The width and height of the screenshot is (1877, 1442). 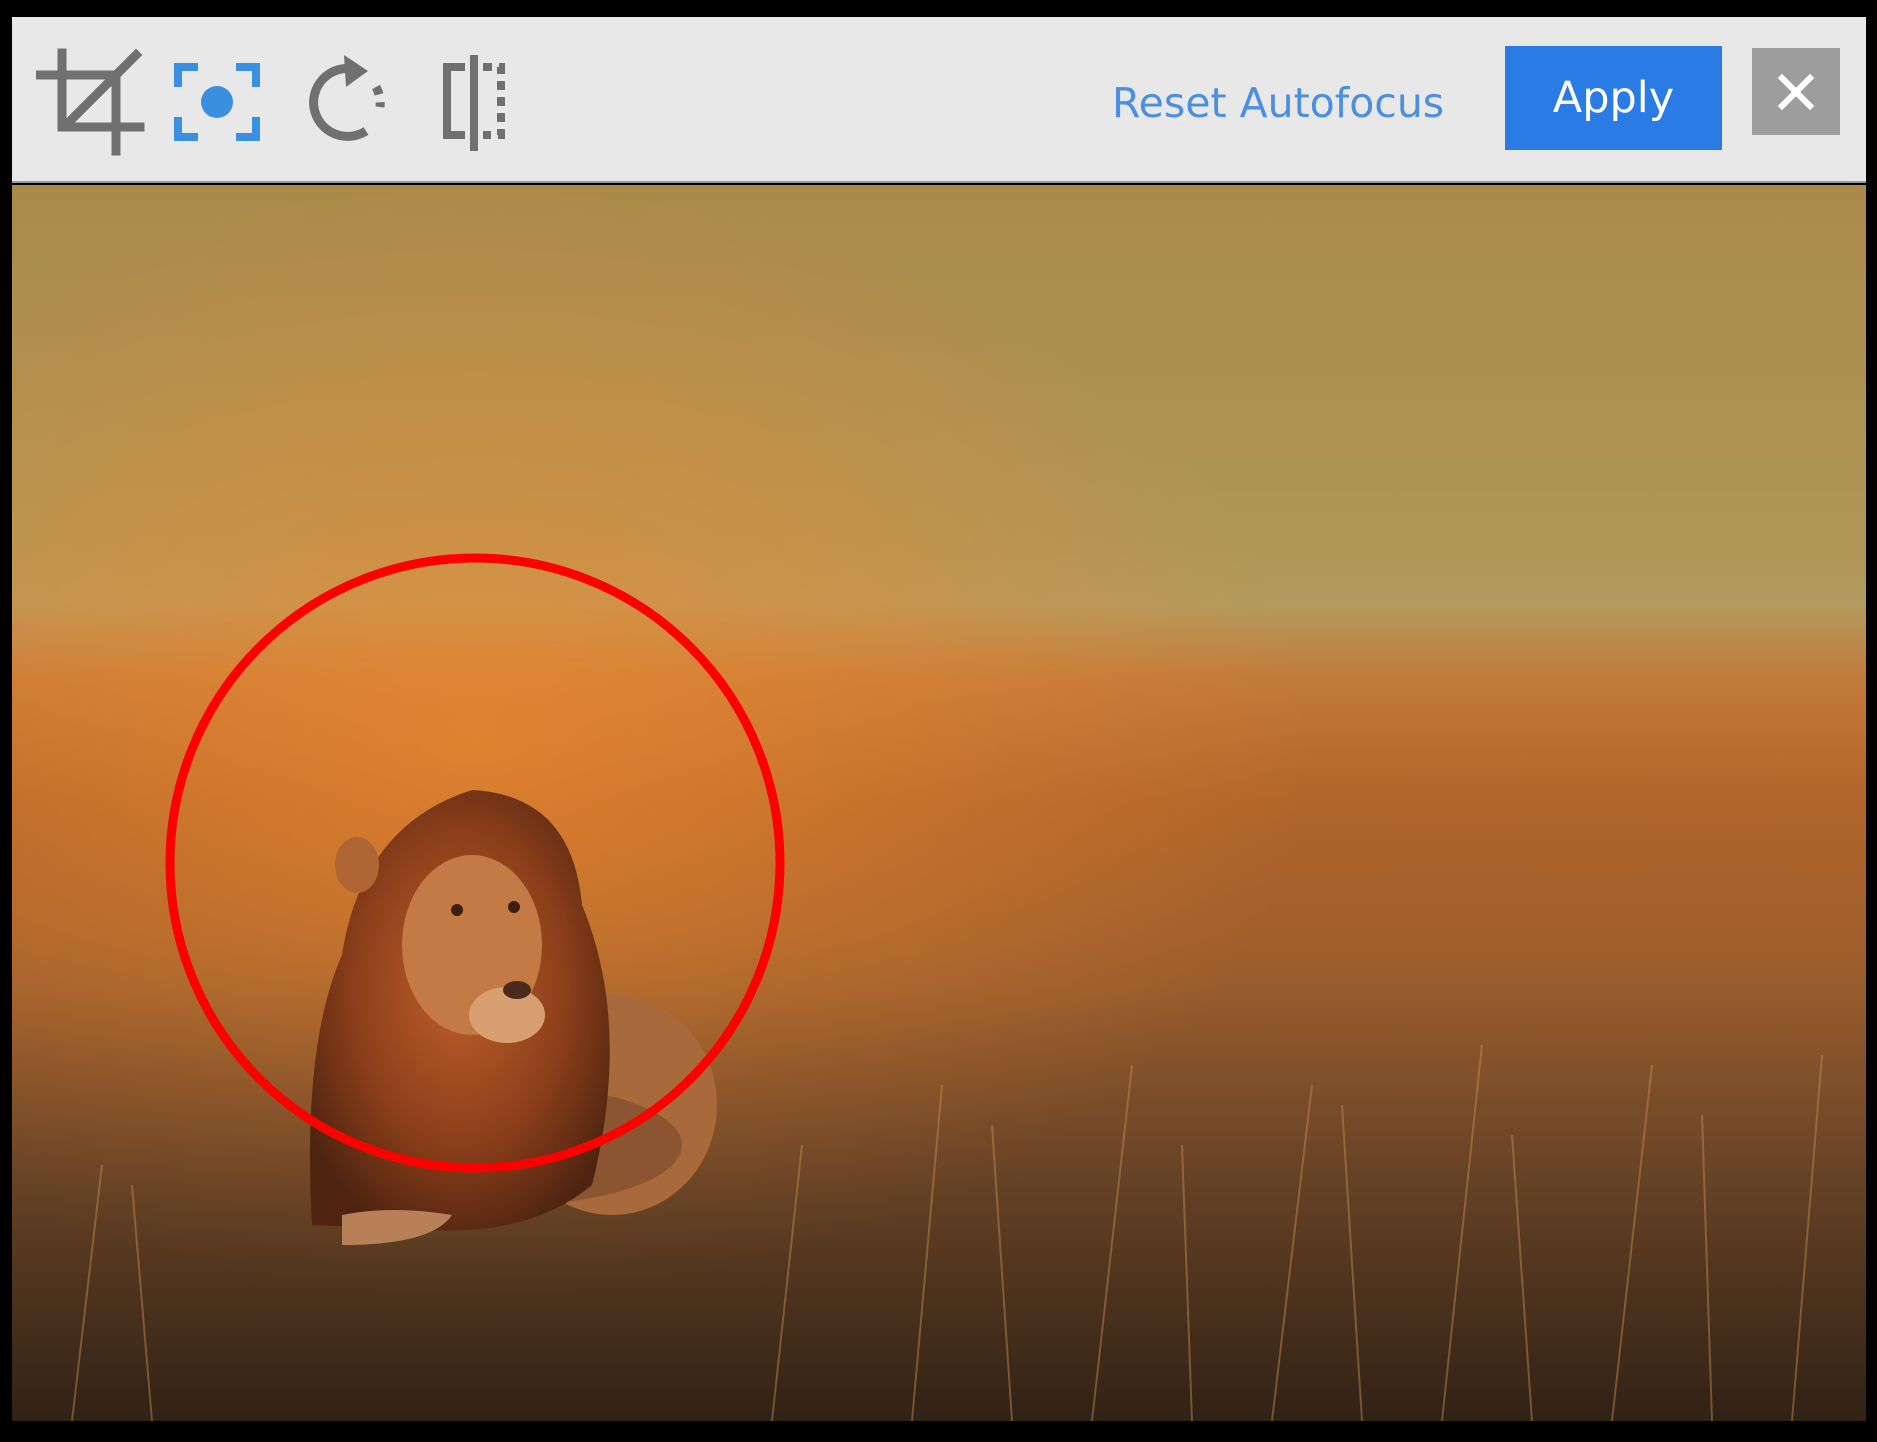 I want to click on crop-tool-button, so click(x=91, y=102).